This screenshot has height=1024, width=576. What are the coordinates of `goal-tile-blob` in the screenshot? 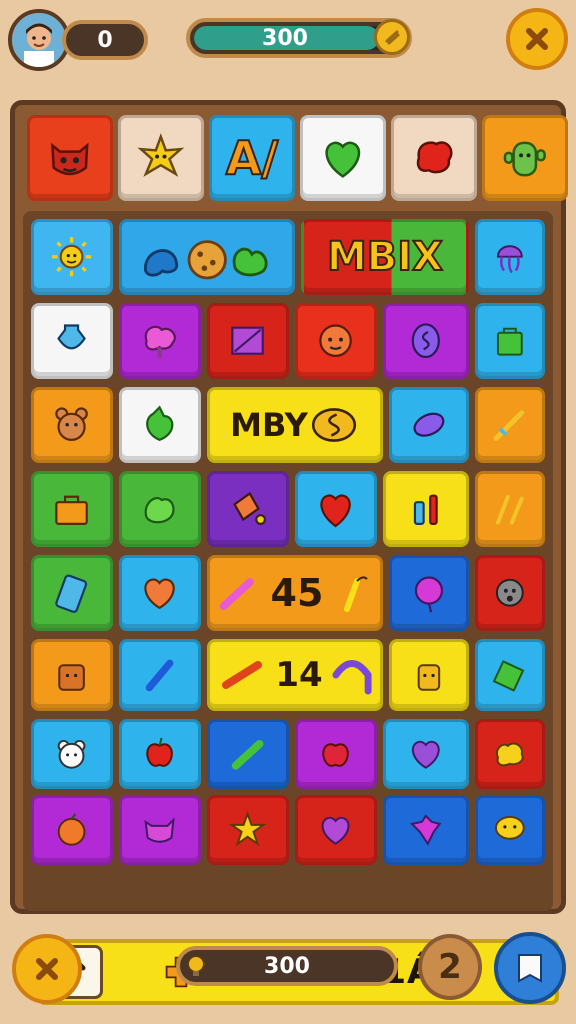 It's located at (434, 158).